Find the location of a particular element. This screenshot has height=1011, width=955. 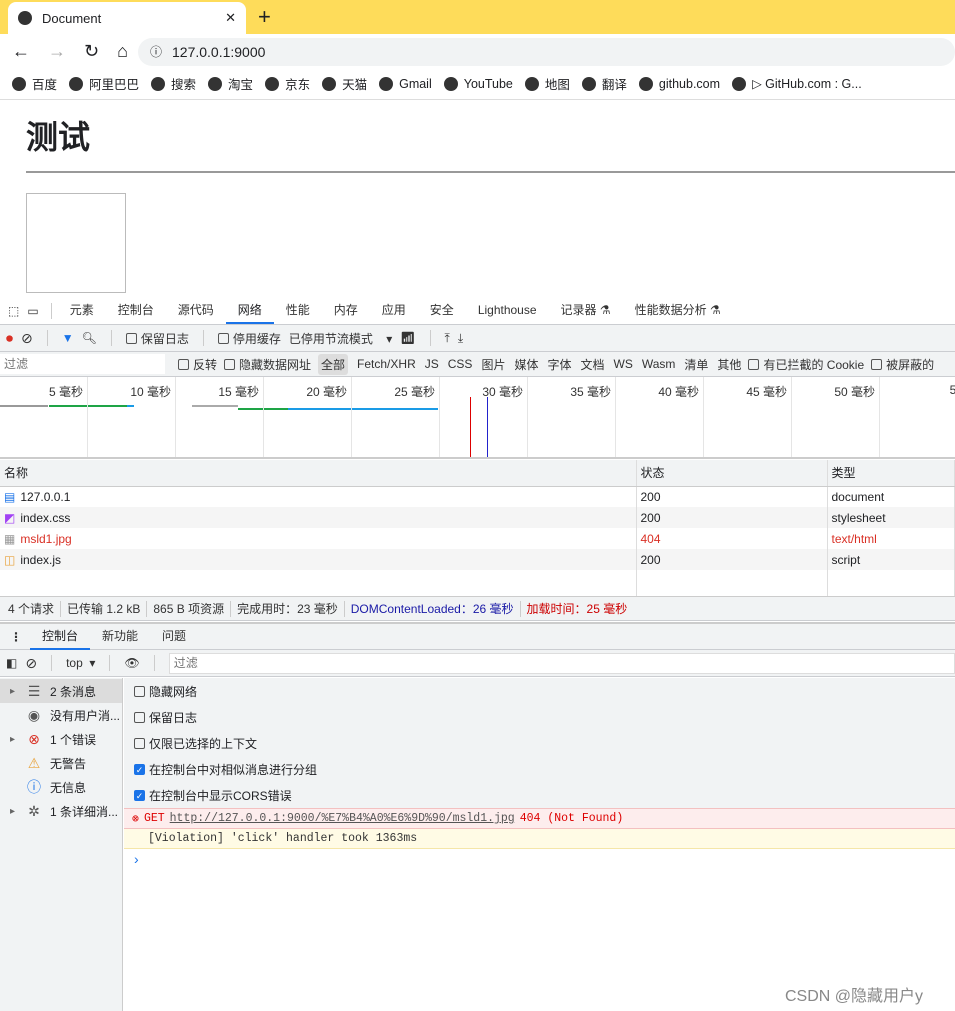

console-option-checkbox: ✓ 在控制台中显示CORS错误 is located at coordinates (539, 795).